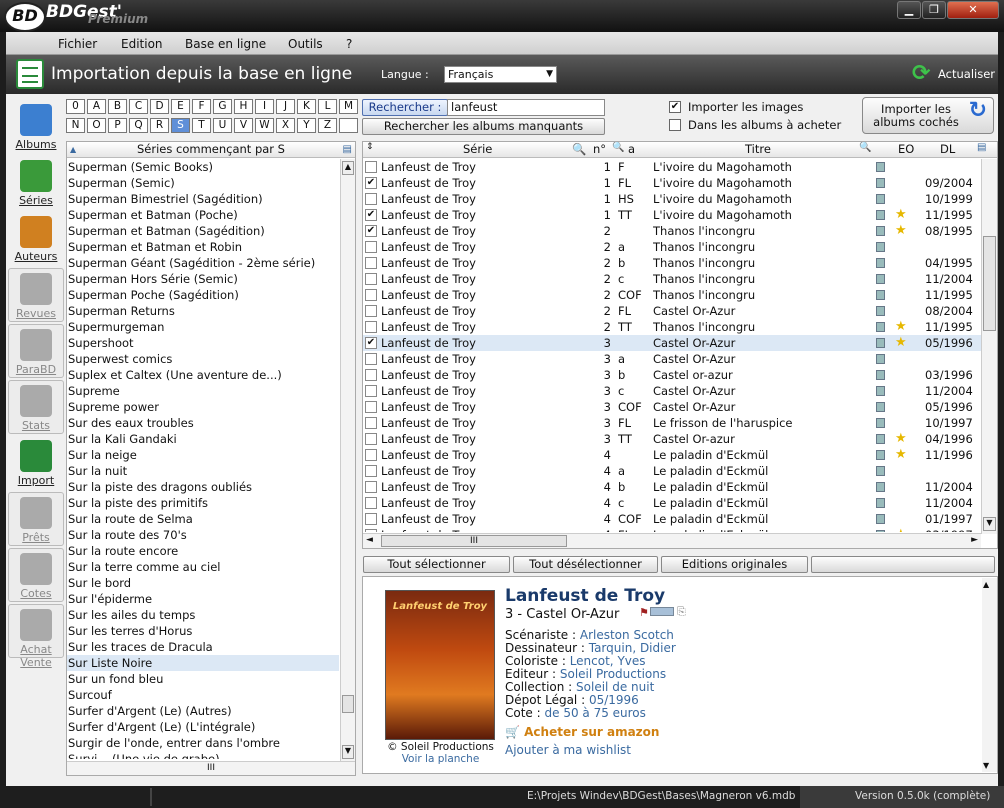 The width and height of the screenshot is (1004, 808). I want to click on sidebar-item-stats: Stats, so click(36, 407).